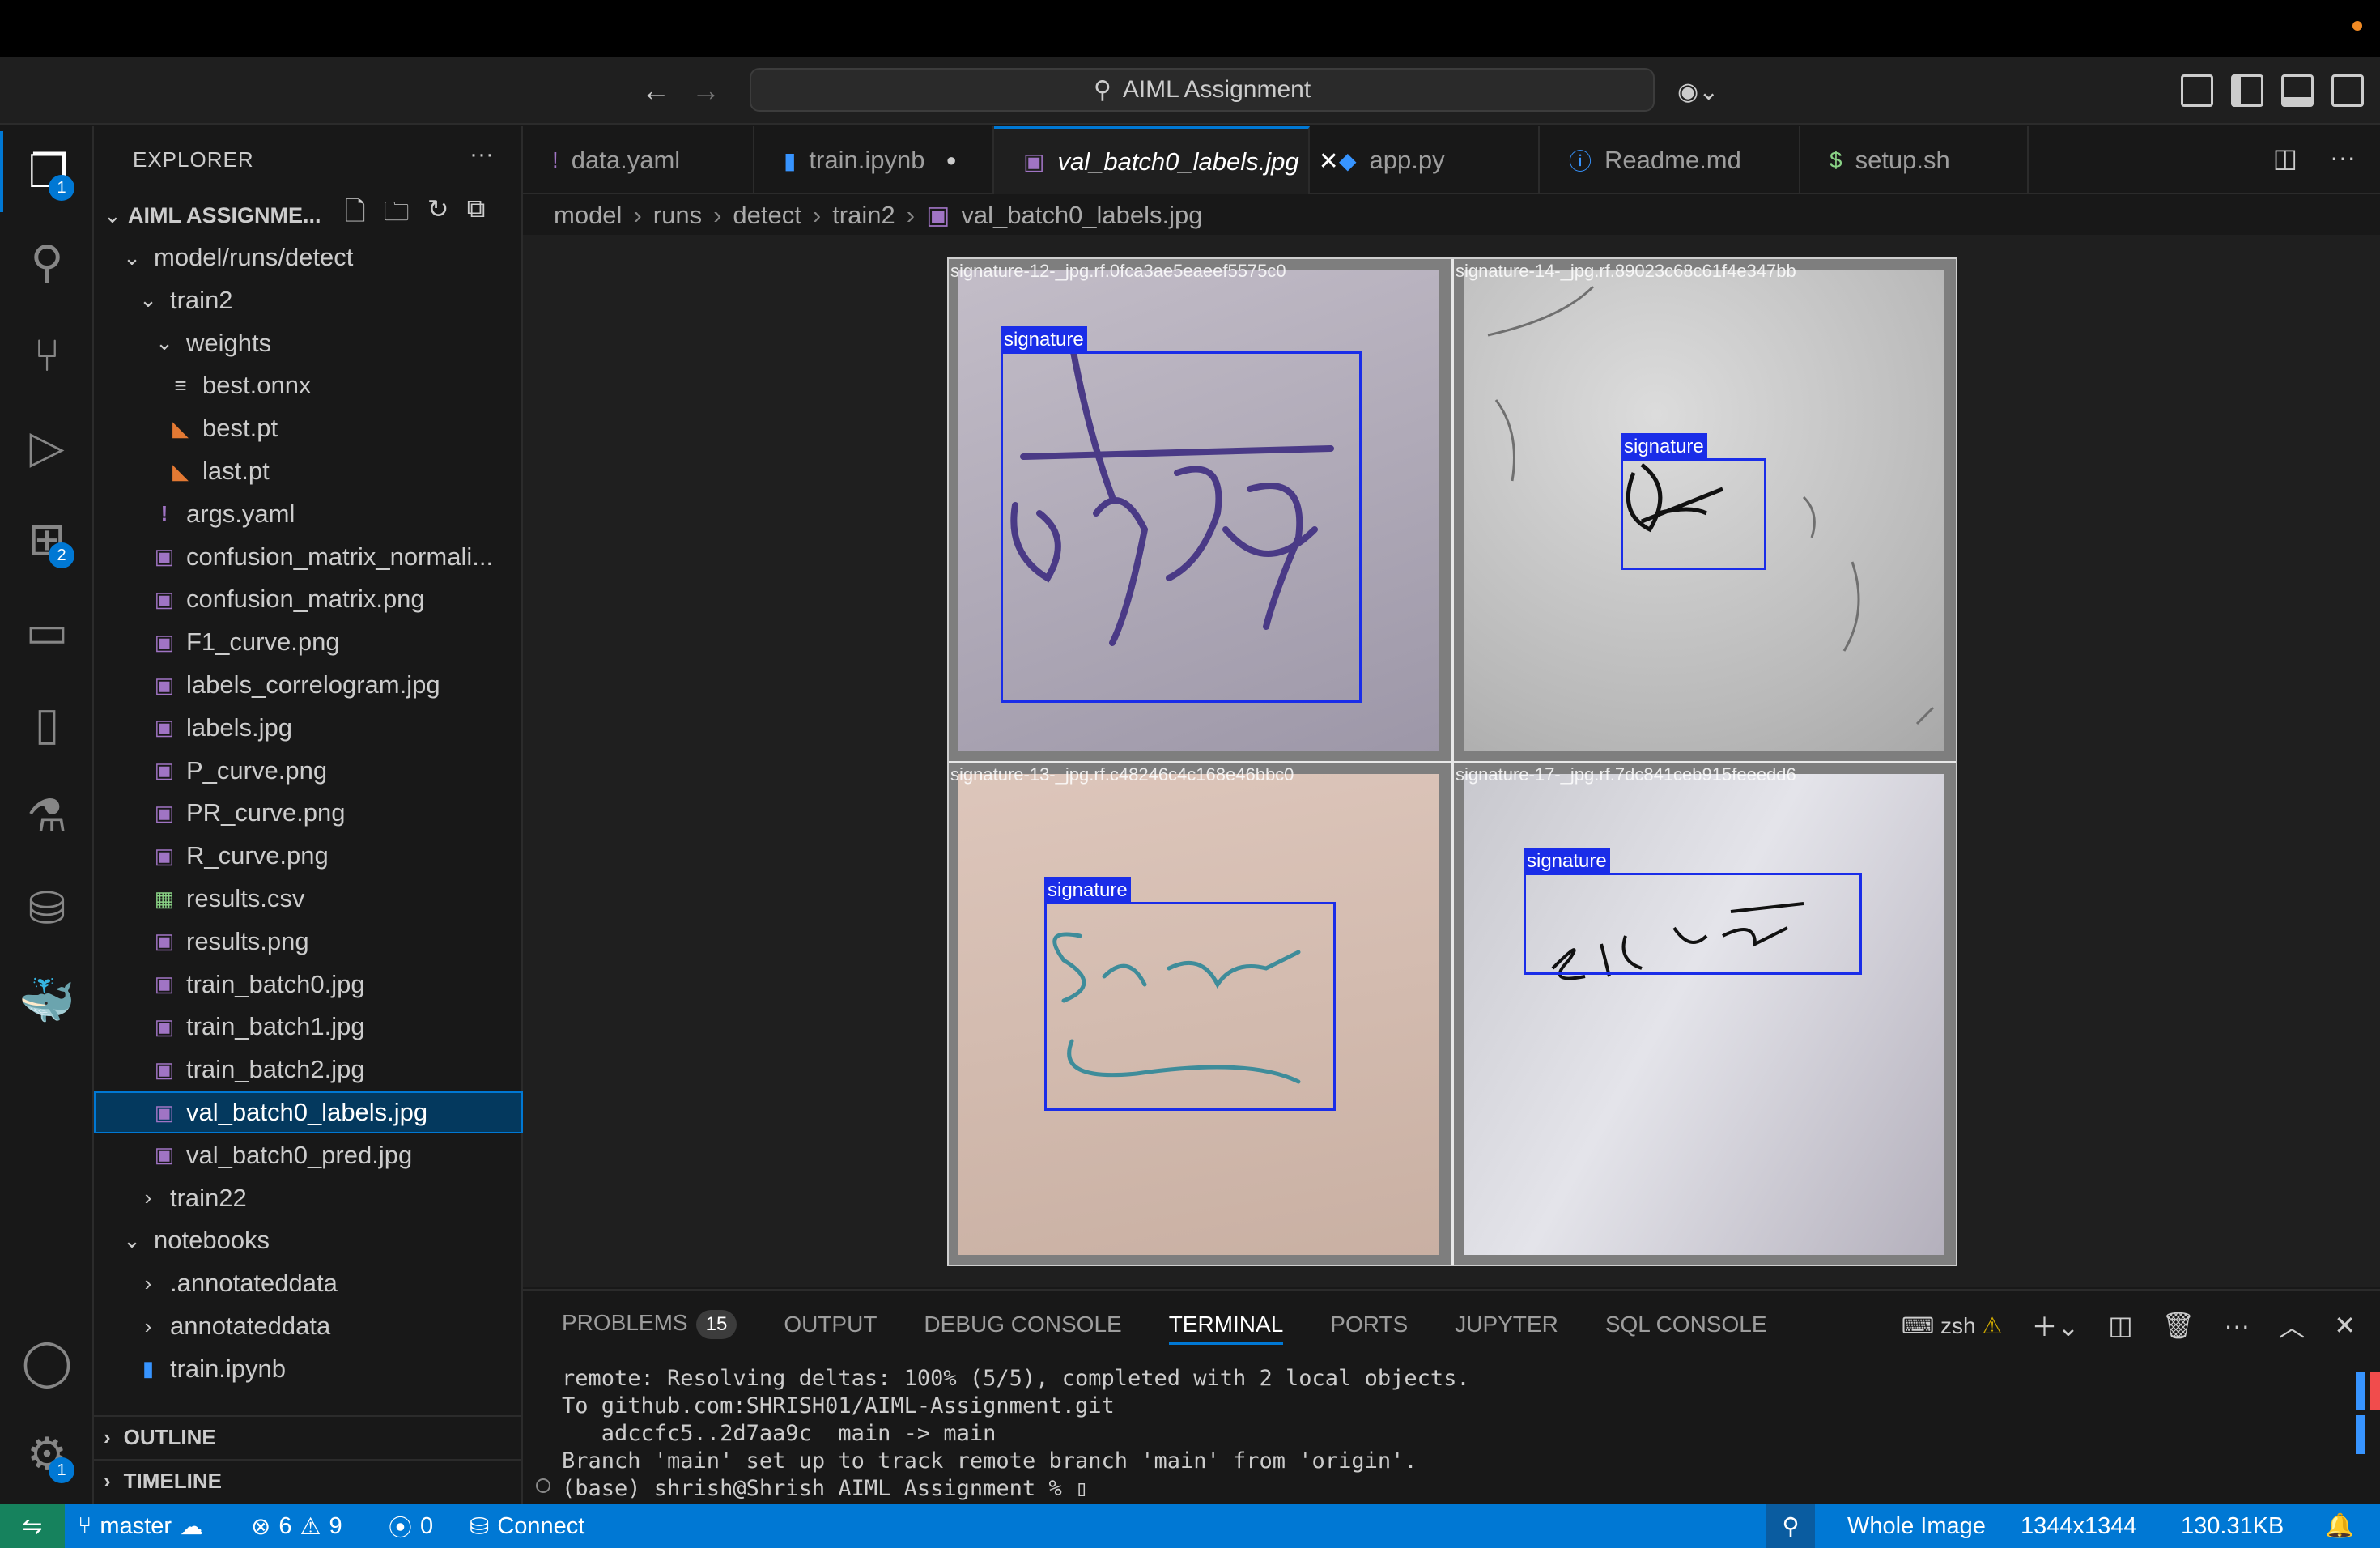 This screenshot has width=2380, height=1548. What do you see at coordinates (309, 599) in the screenshot?
I see `tree-file: ▣ confusion_matrix.png` at bounding box center [309, 599].